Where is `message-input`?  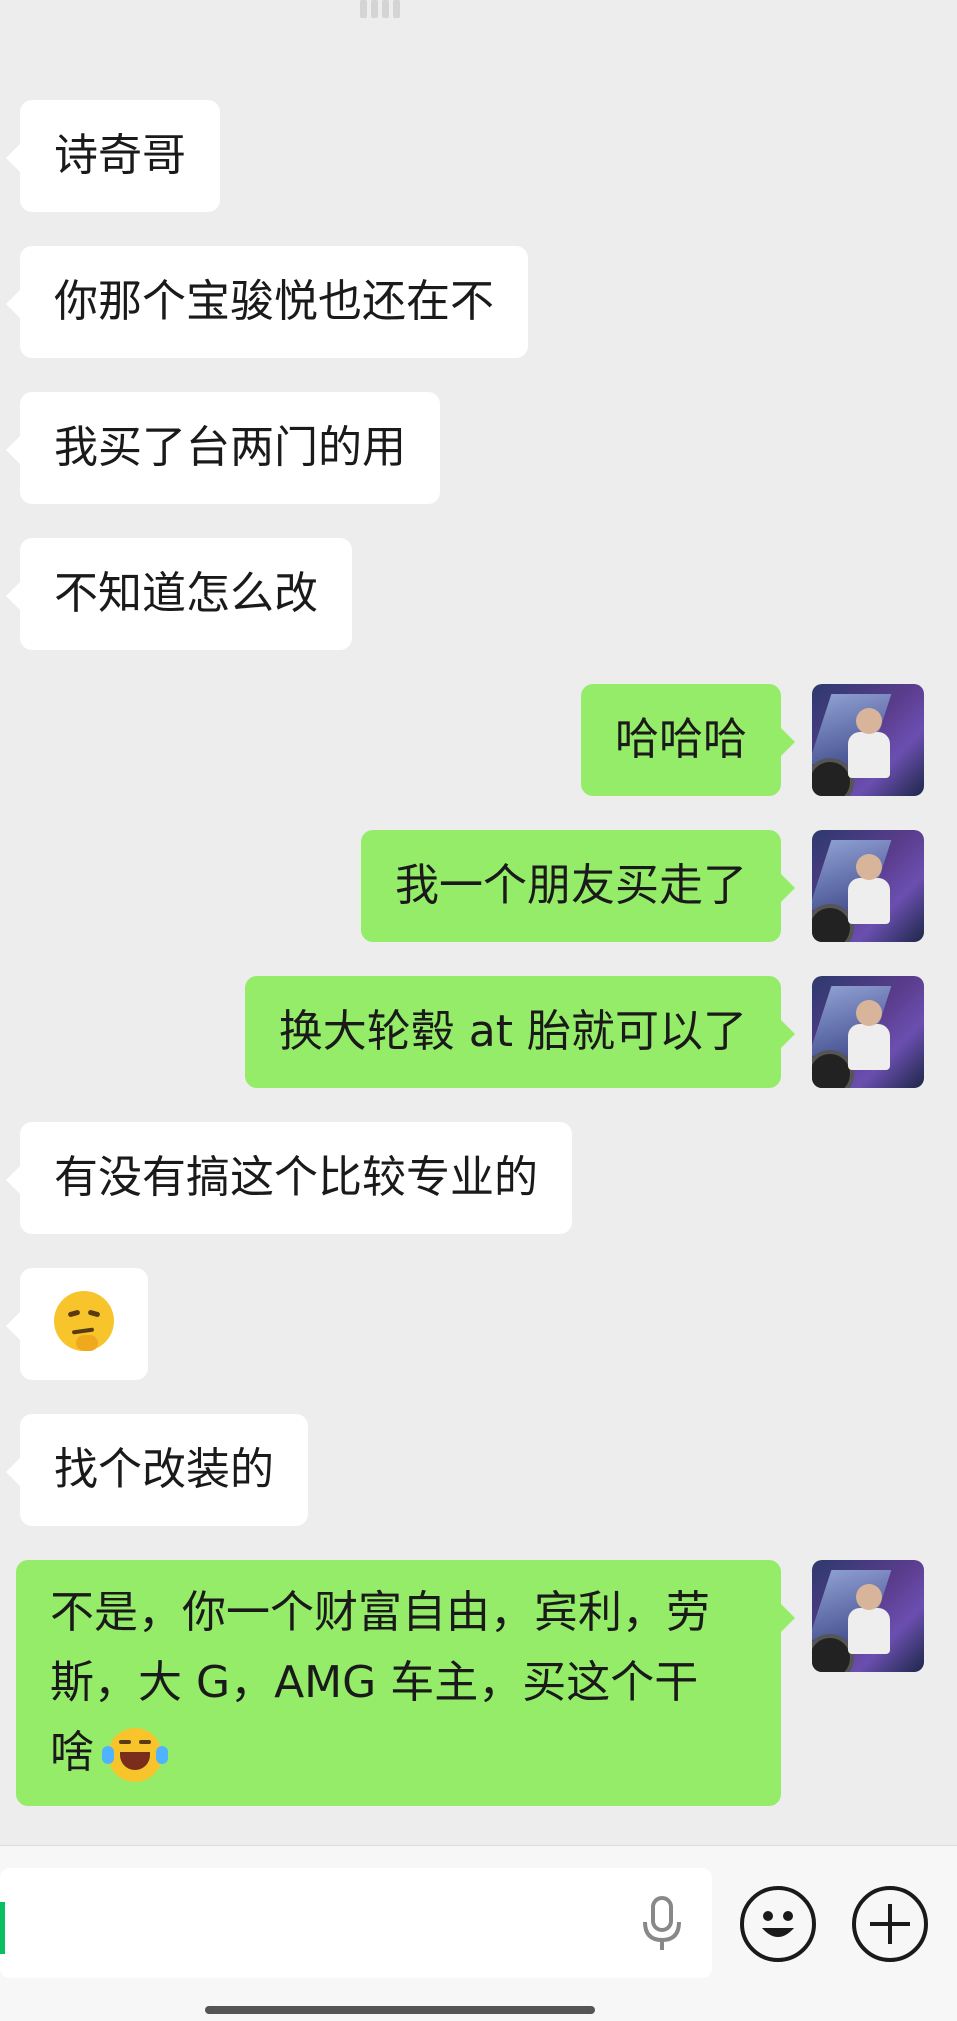
message-input is located at coordinates (356, 1923).